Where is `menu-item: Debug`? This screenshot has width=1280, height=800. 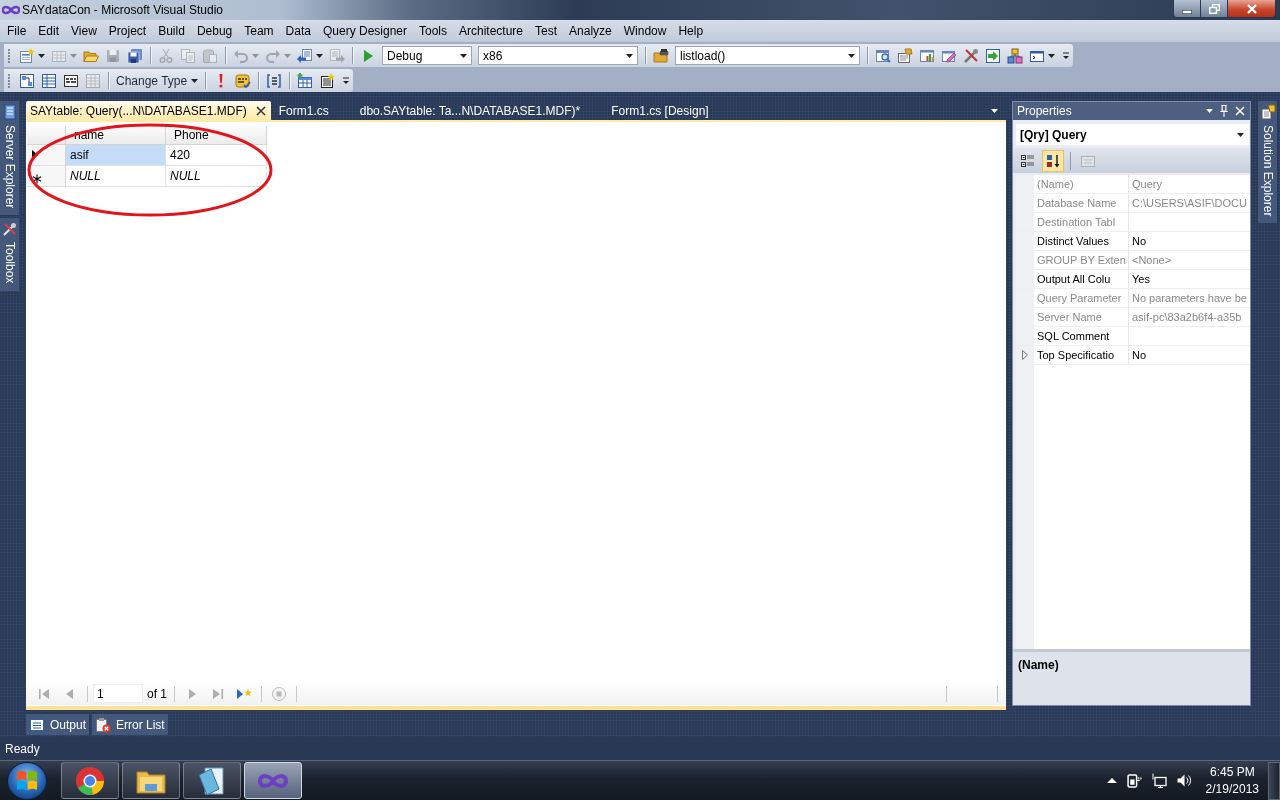
menu-item: Debug is located at coordinates (214, 31).